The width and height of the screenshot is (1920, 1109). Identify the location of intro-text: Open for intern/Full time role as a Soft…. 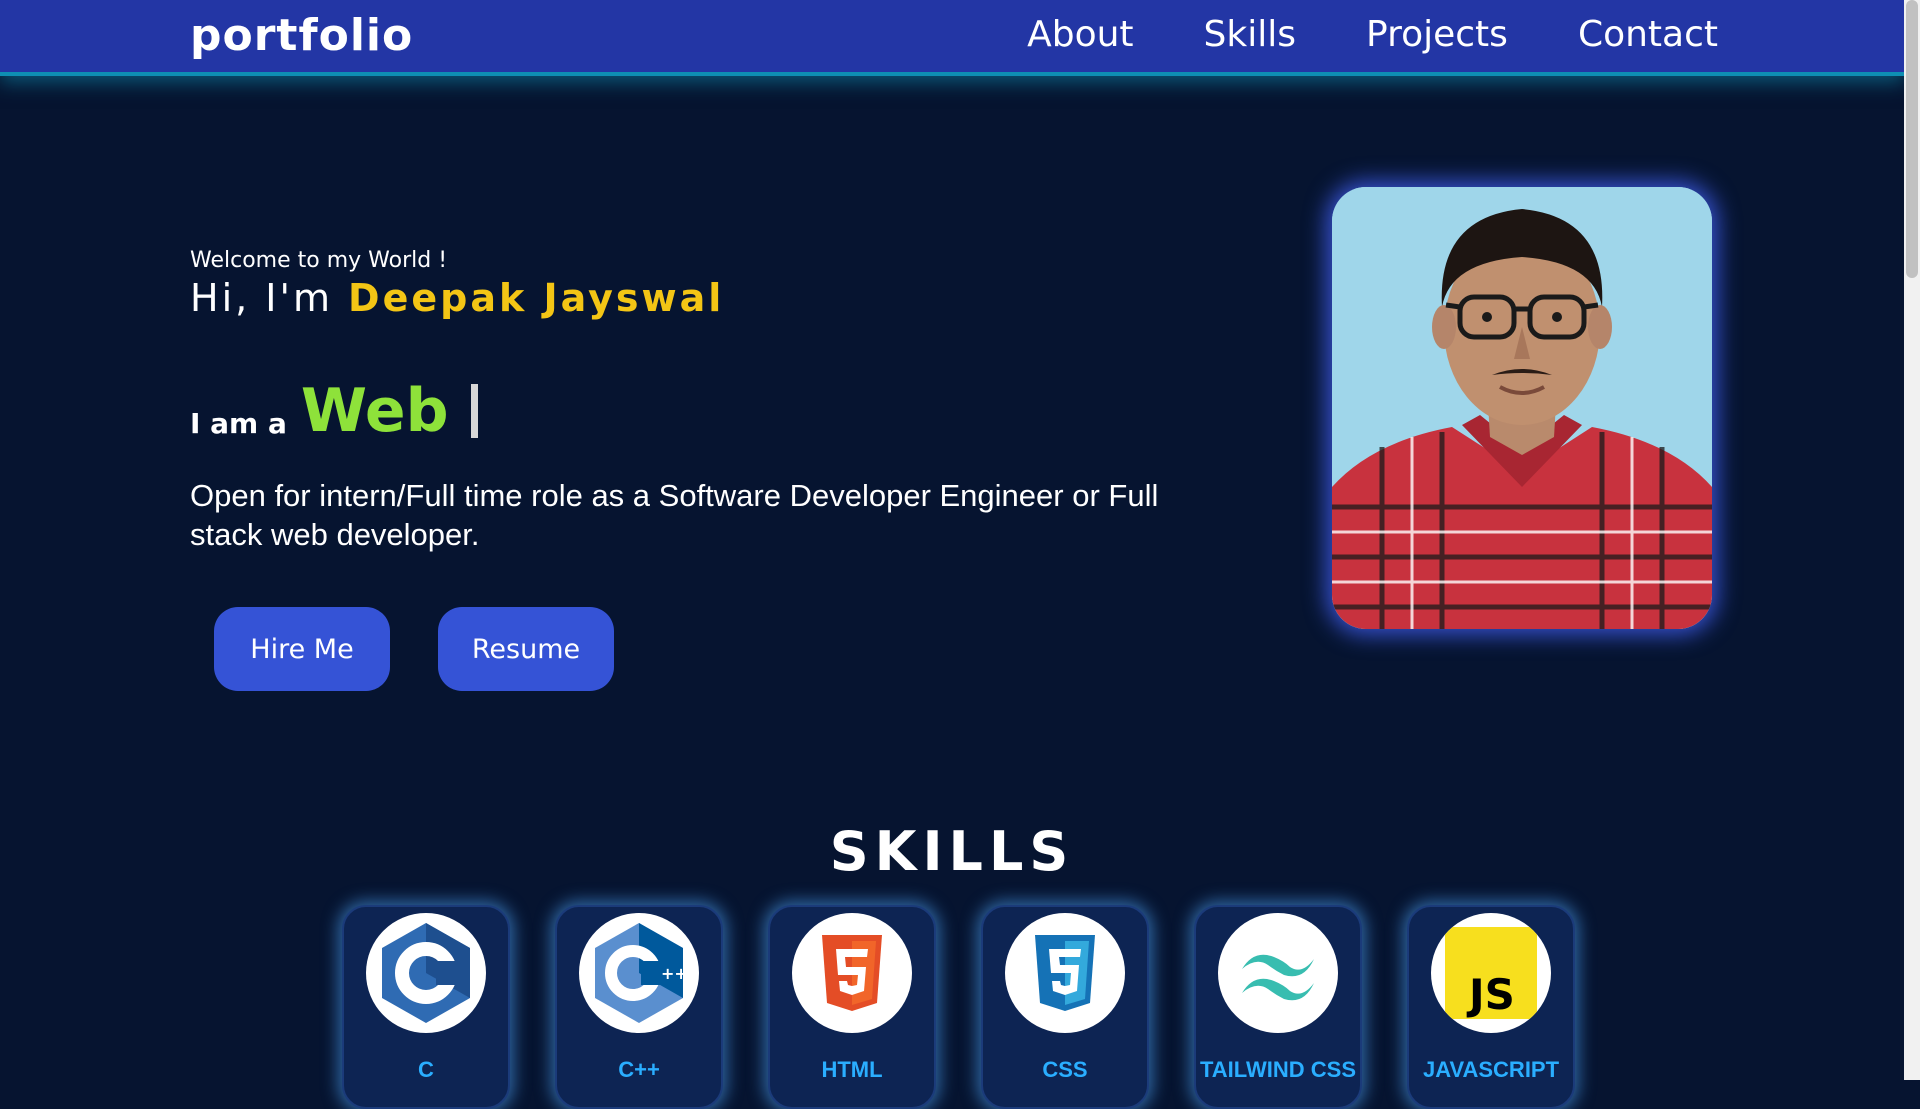
(674, 515).